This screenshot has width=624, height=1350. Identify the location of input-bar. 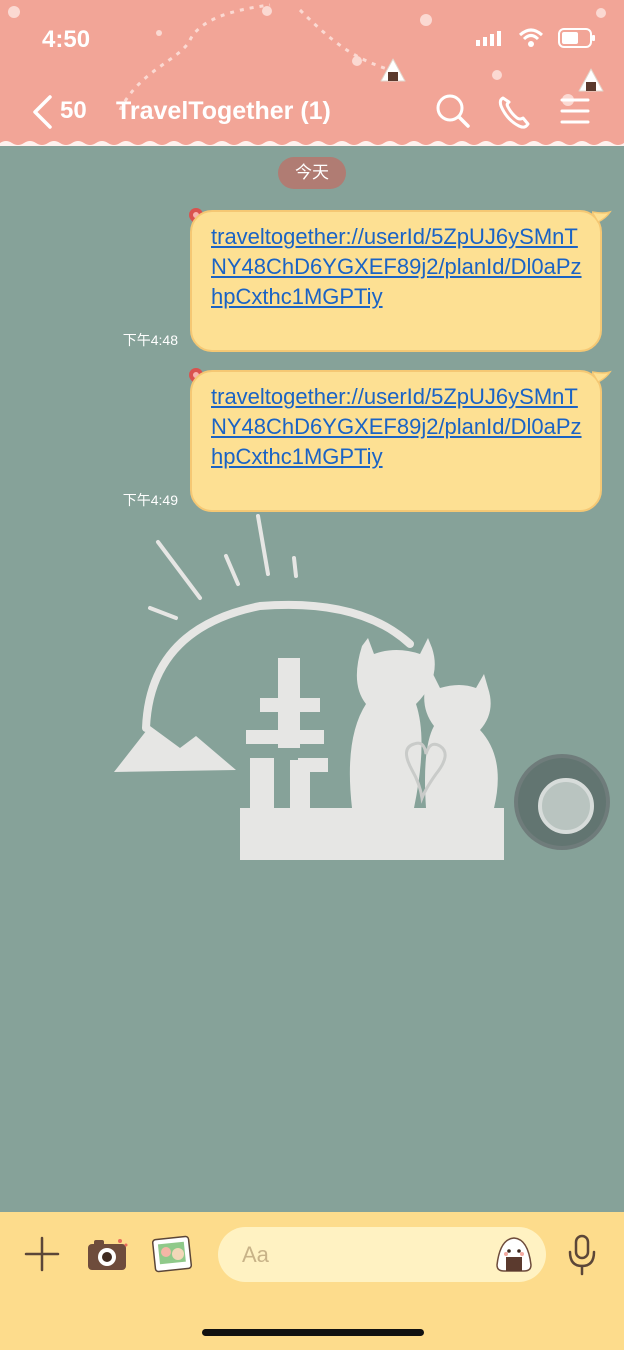
(312, 1281).